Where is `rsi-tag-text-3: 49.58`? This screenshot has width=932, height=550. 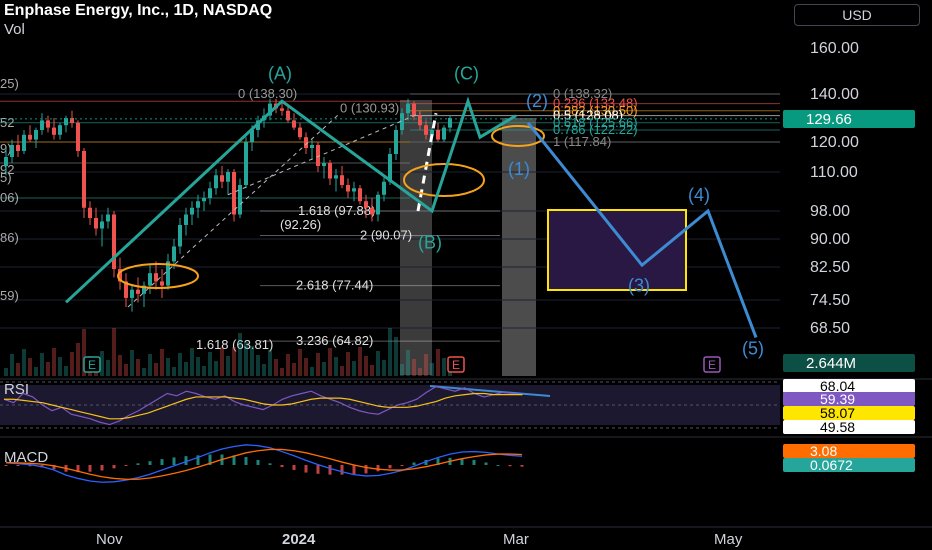 rsi-tag-text-3: 49.58 is located at coordinates (837, 427).